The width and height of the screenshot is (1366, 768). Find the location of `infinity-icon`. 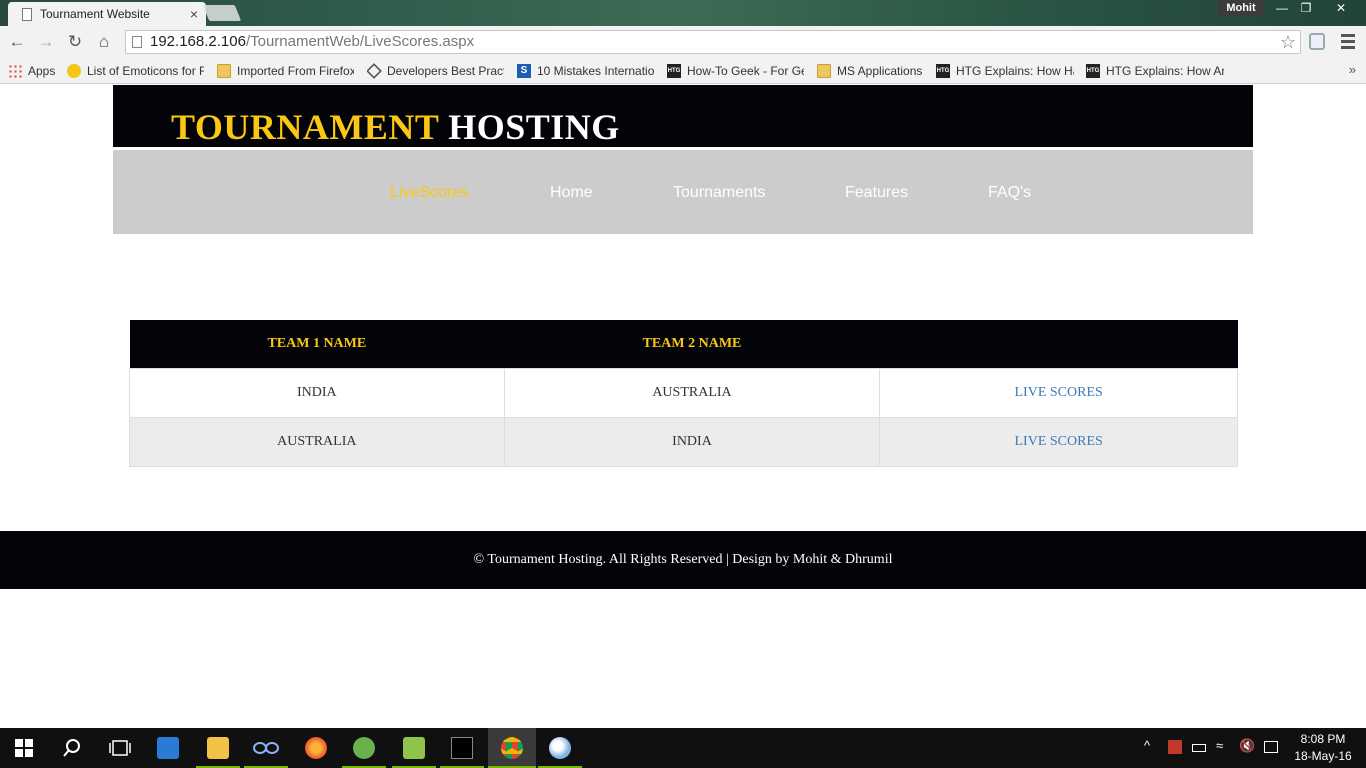

infinity-icon is located at coordinates (266, 748).